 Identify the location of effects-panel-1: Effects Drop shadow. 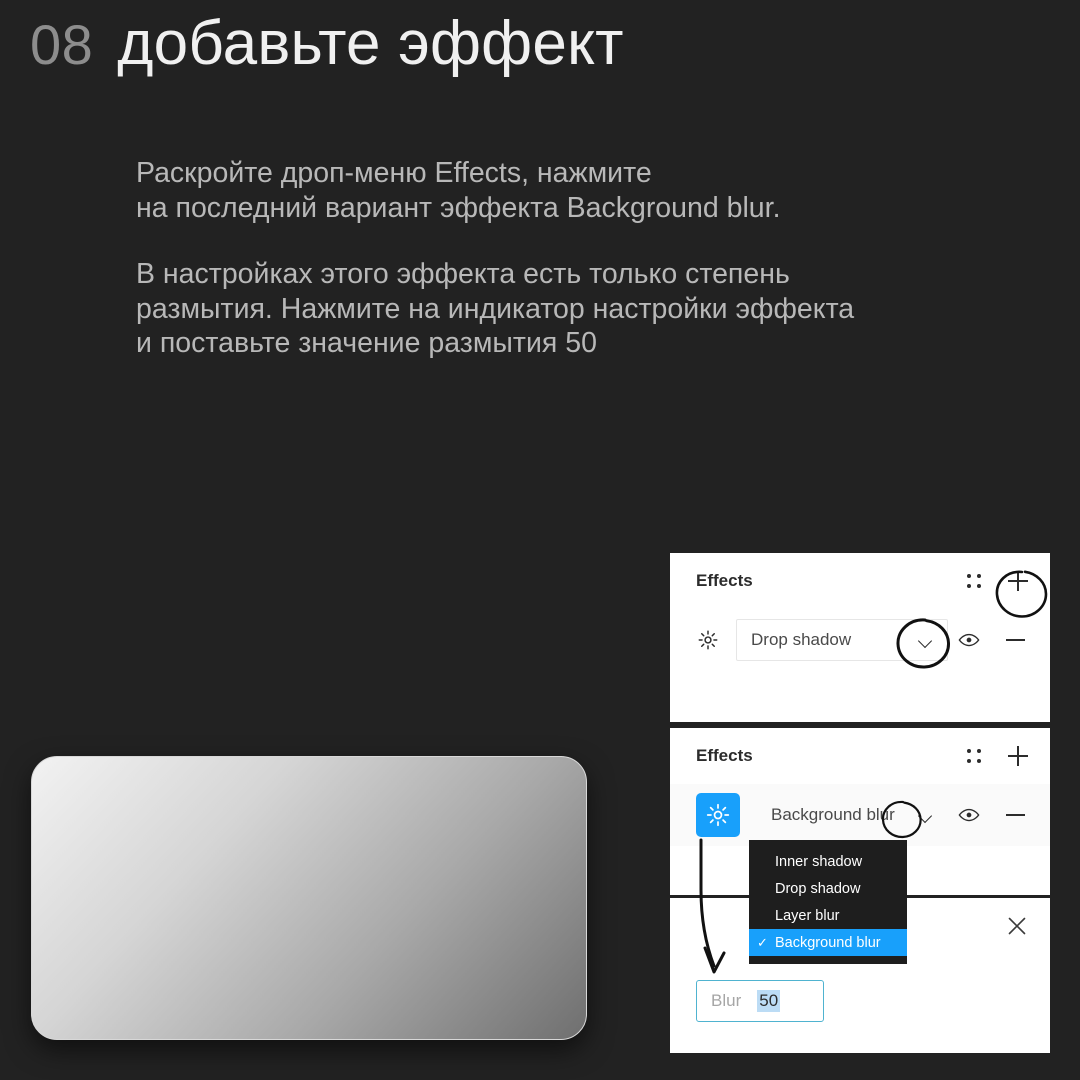
(860, 637).